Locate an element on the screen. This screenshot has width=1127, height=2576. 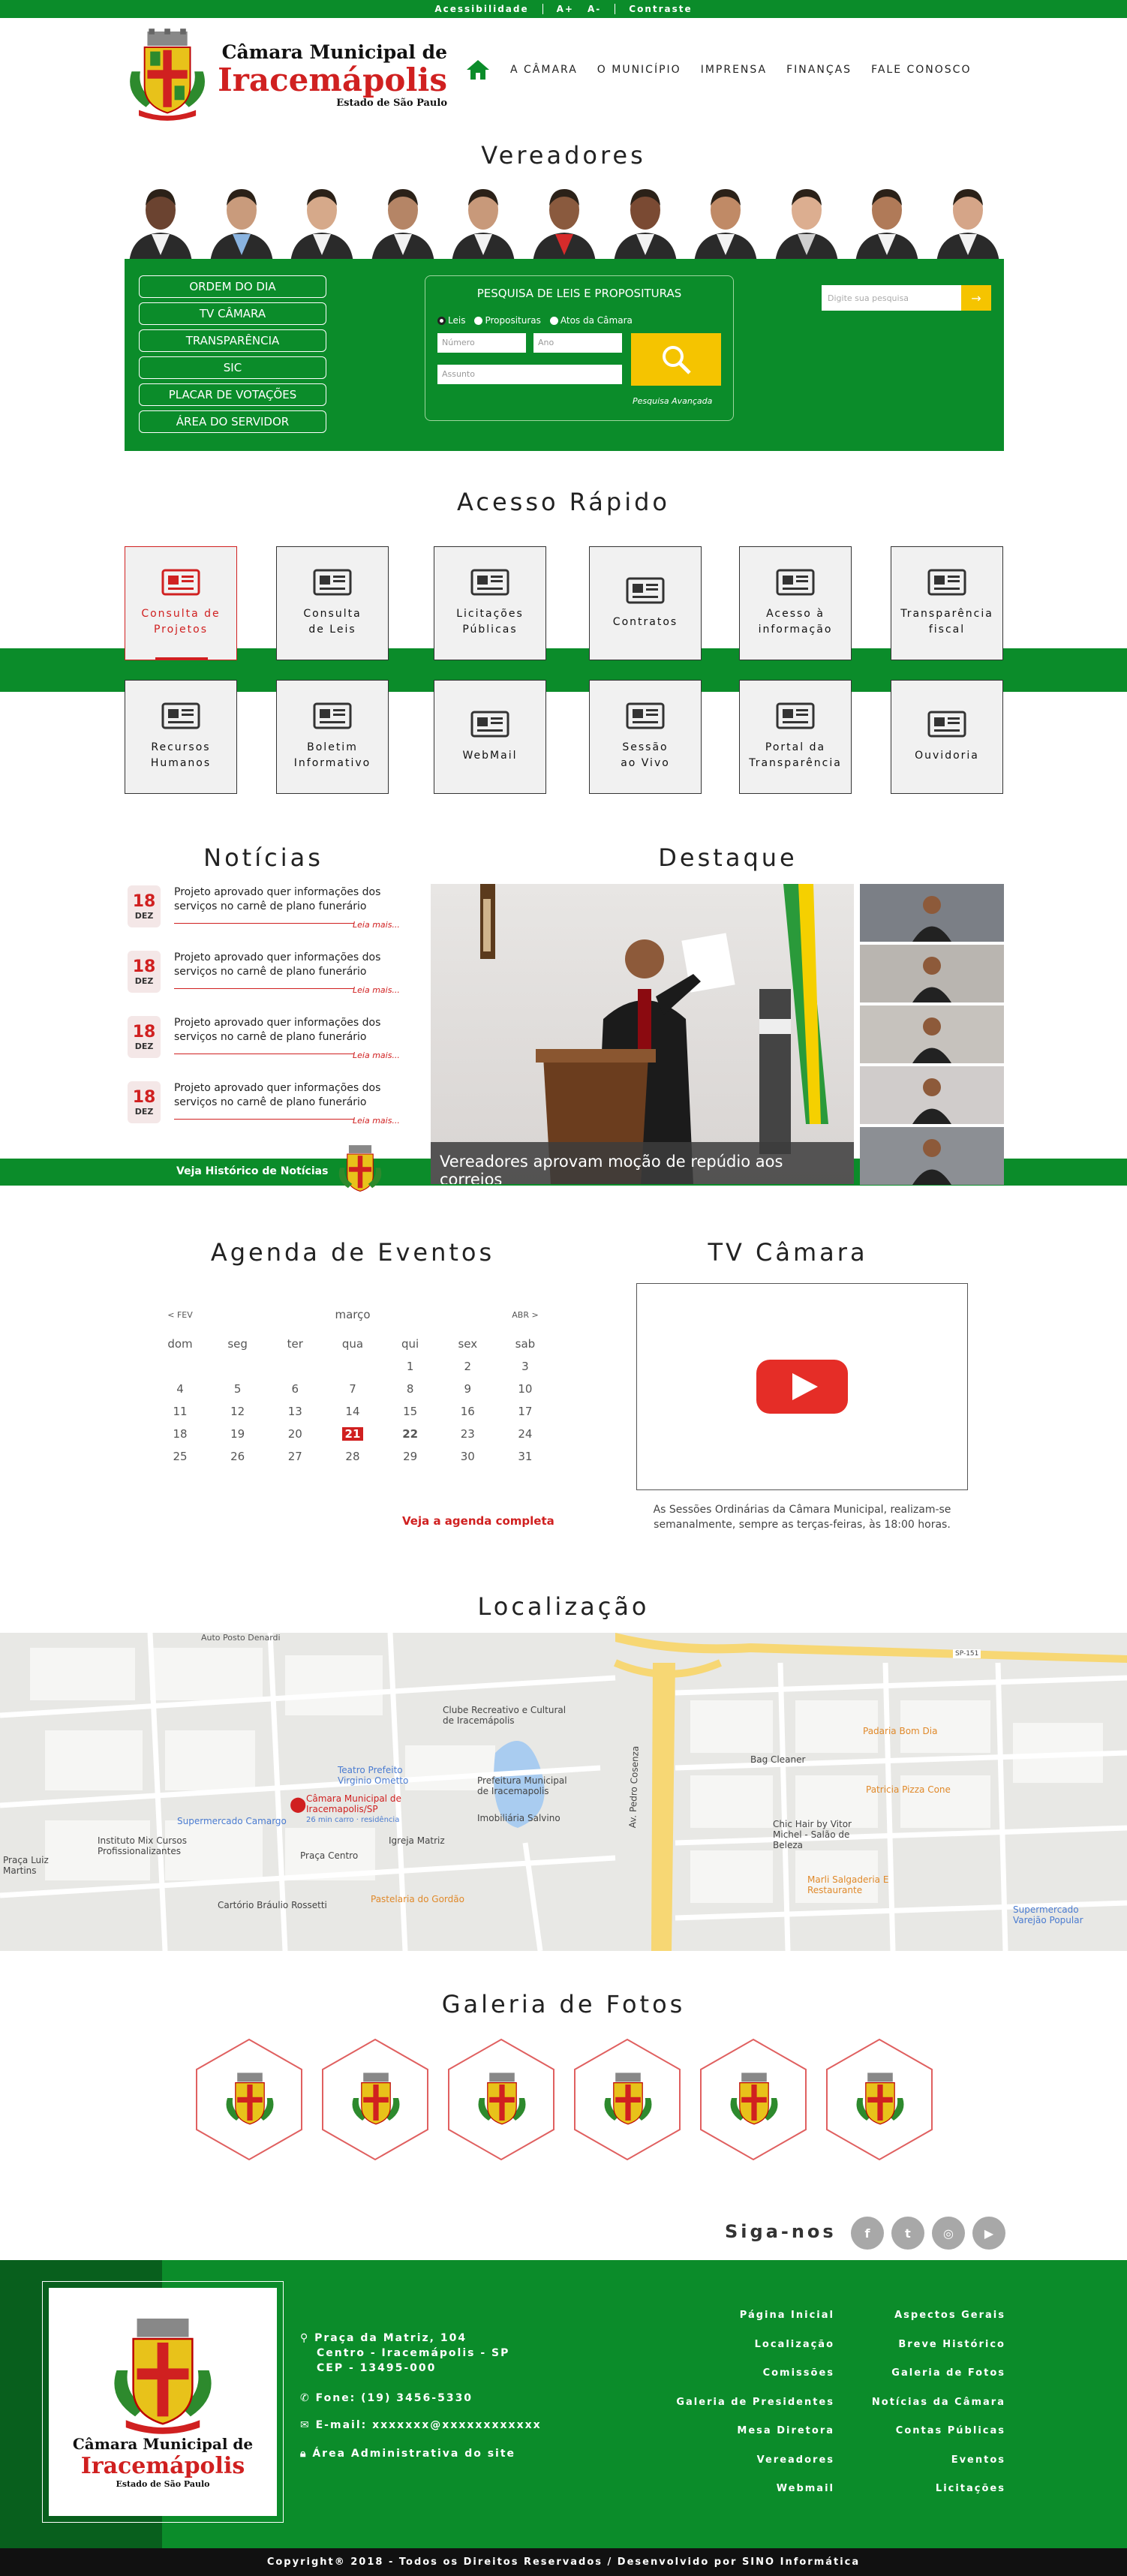
footer-link: Localização is located at coordinates (740, 2353).